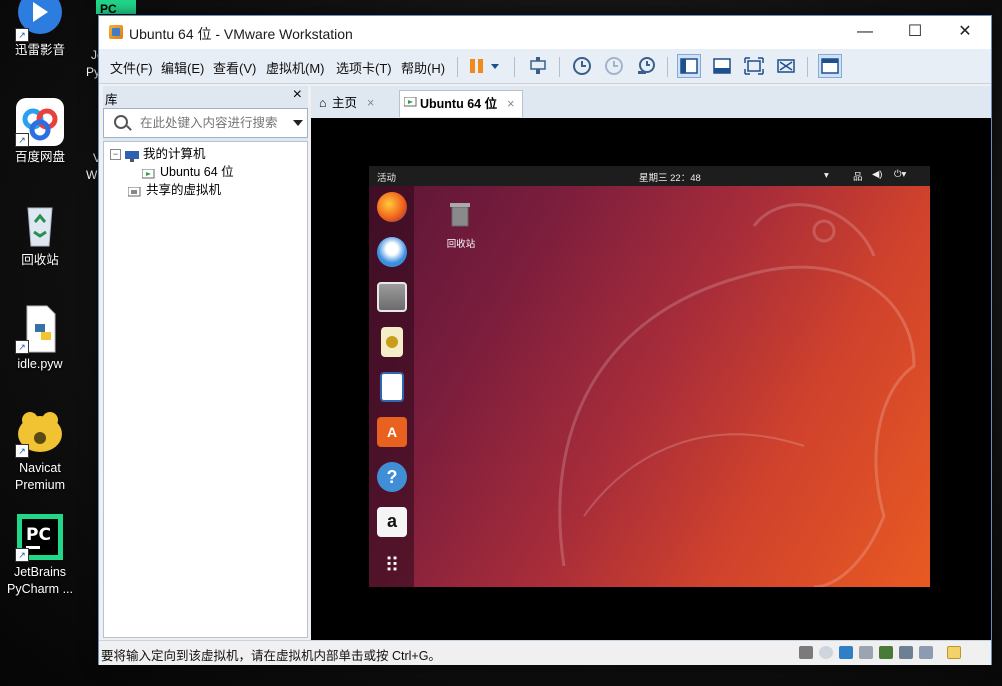 This screenshot has width=1002, height=686. Describe the element at coordinates (295, 67) in the screenshot. I see `menu-vm: 虚拟机(M)` at that location.